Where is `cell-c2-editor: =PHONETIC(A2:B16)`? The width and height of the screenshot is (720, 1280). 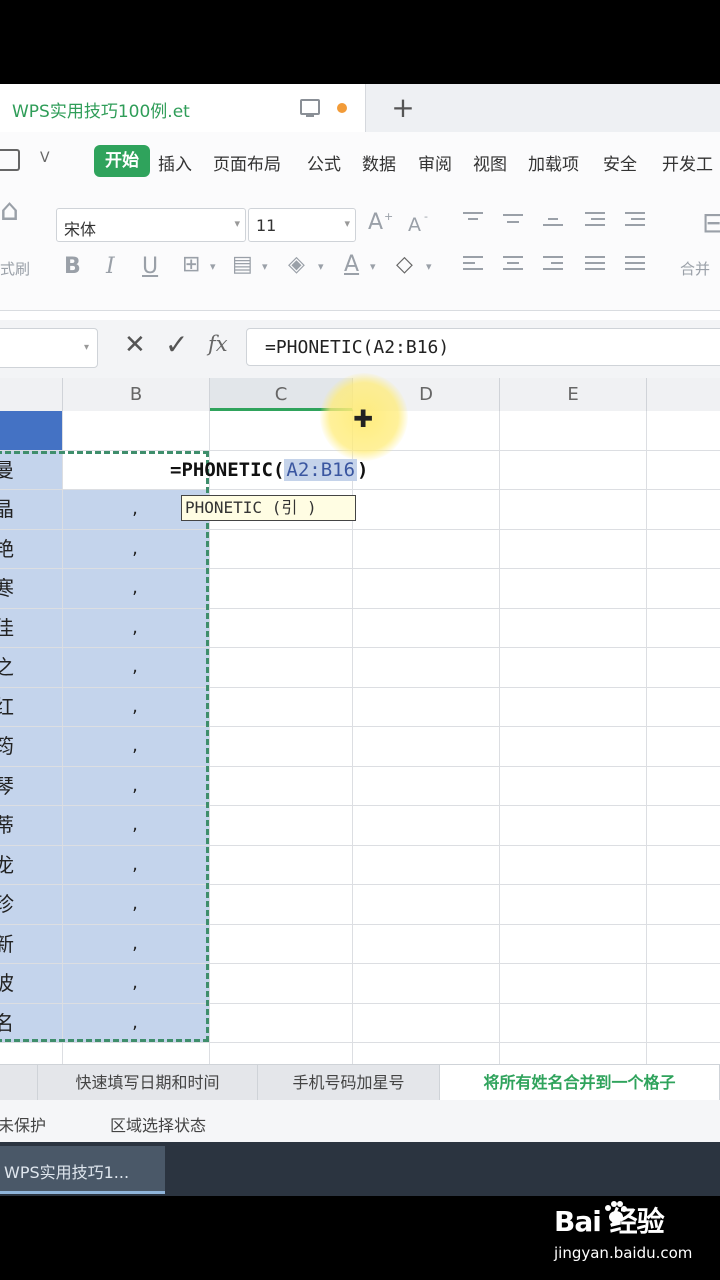 cell-c2-editor: =PHONETIC(A2:B16) is located at coordinates (269, 470).